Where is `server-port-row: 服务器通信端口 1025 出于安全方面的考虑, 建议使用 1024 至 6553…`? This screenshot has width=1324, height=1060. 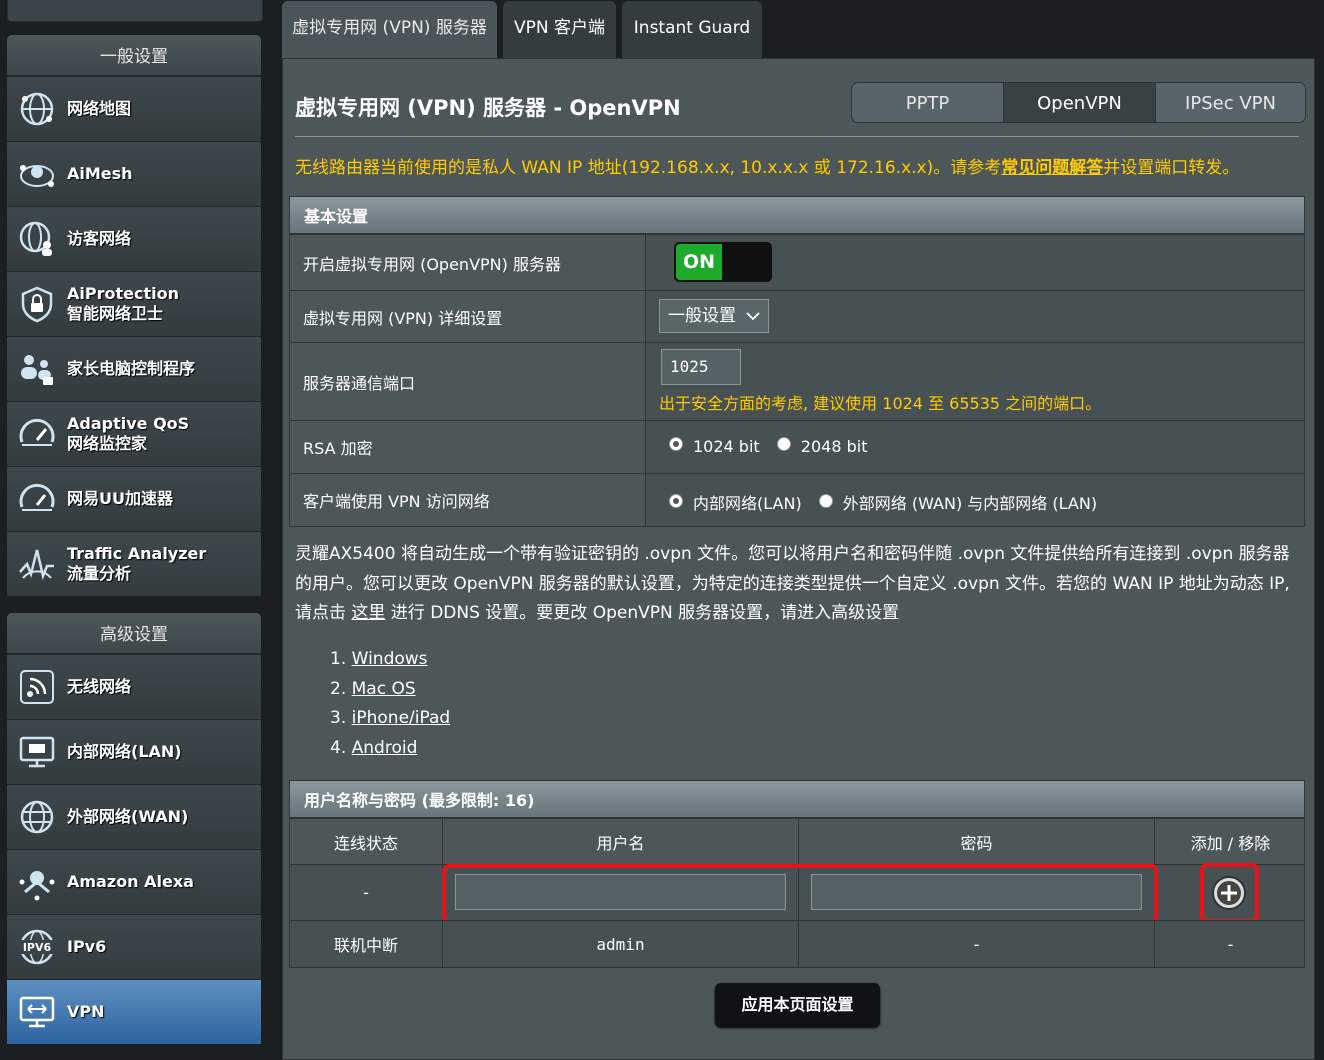
server-port-row: 服务器通信端口 1025 出于安全方面的考虑, 建议使用 1024 至 6553… is located at coordinates (797, 381).